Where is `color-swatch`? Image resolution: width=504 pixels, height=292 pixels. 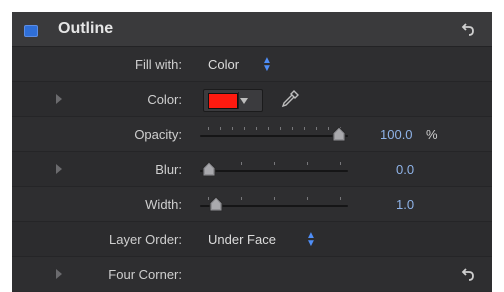 color-swatch is located at coordinates (223, 101).